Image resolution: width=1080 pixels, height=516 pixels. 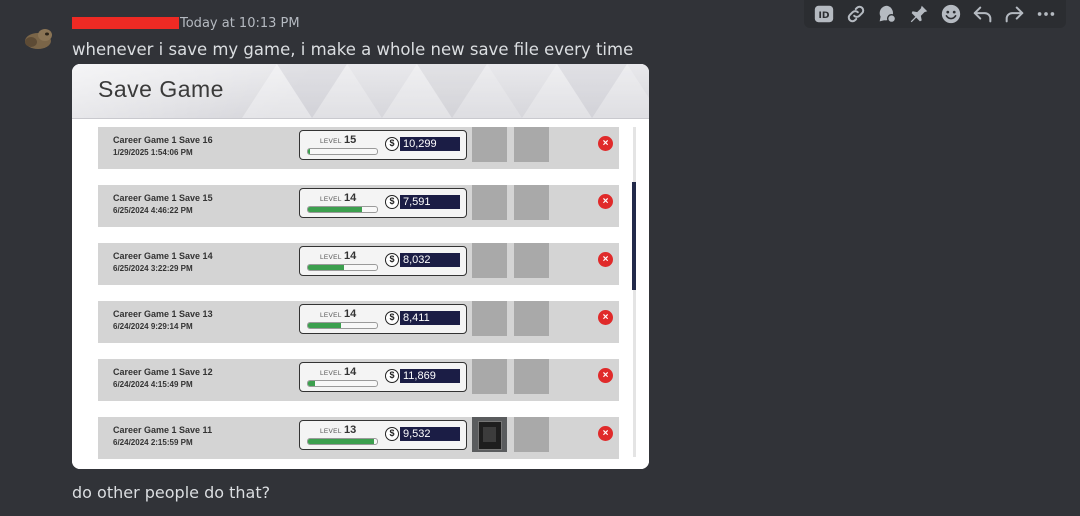 I want to click on id-icon-label: ID, so click(x=823, y=15).